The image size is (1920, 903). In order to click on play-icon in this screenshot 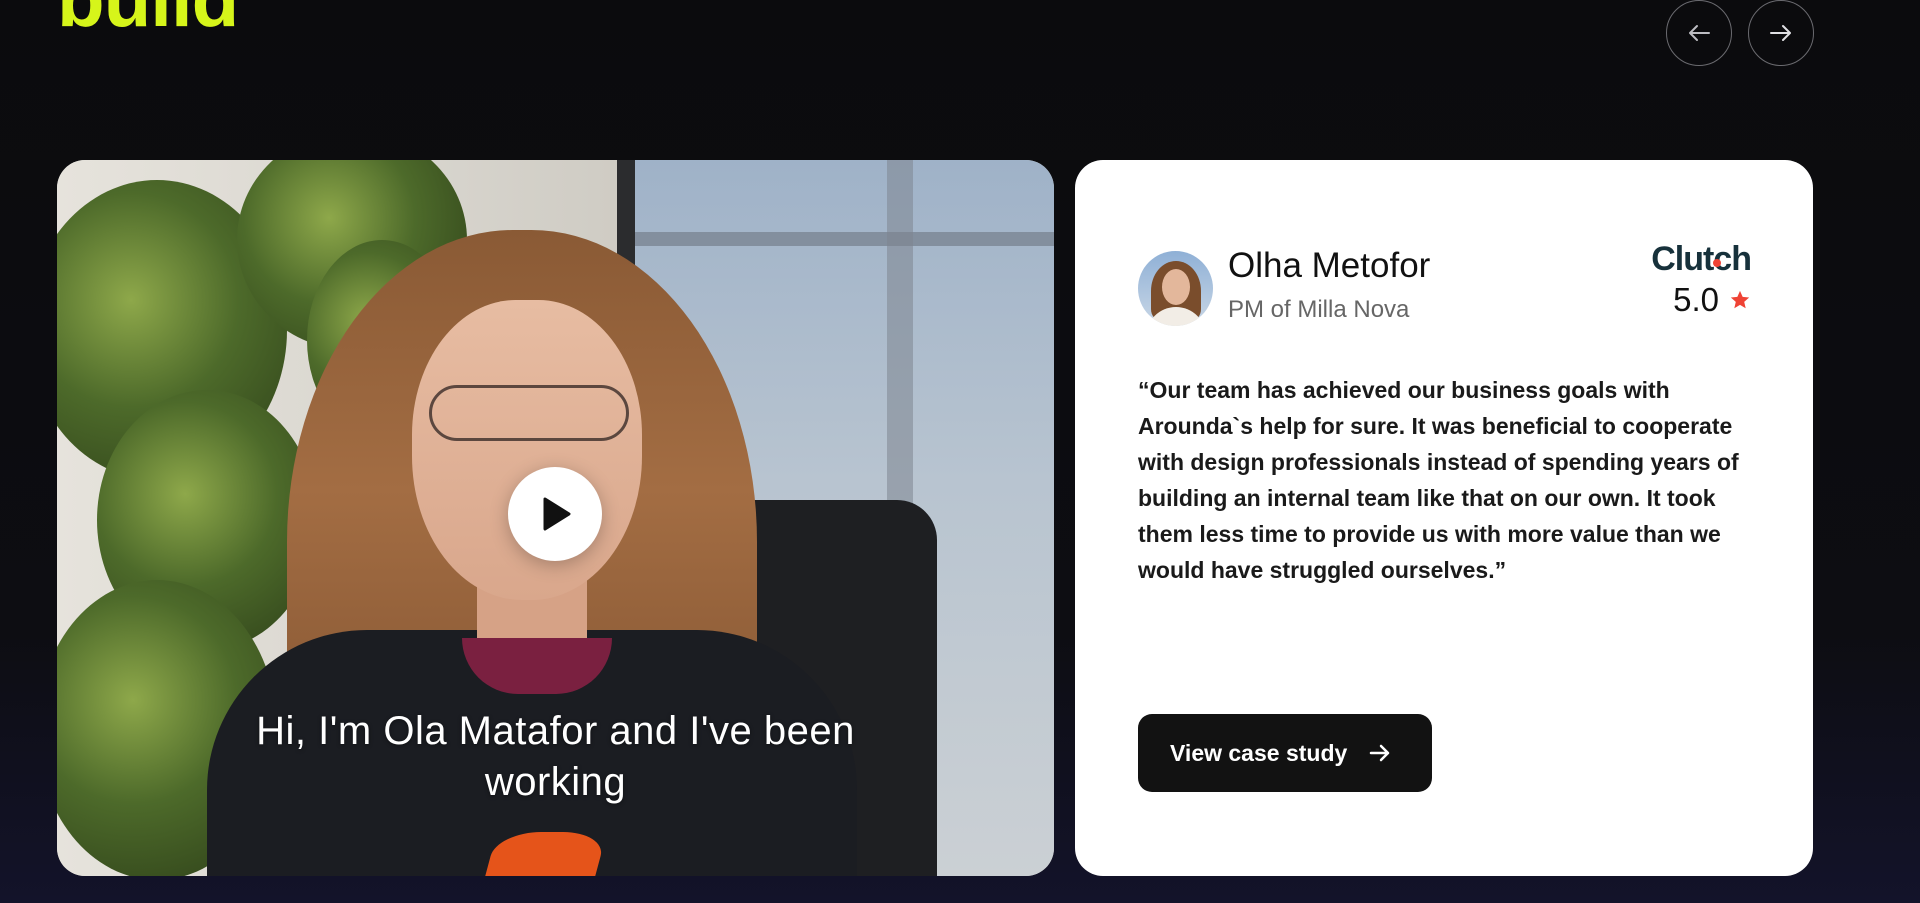, I will do `click(557, 514)`.